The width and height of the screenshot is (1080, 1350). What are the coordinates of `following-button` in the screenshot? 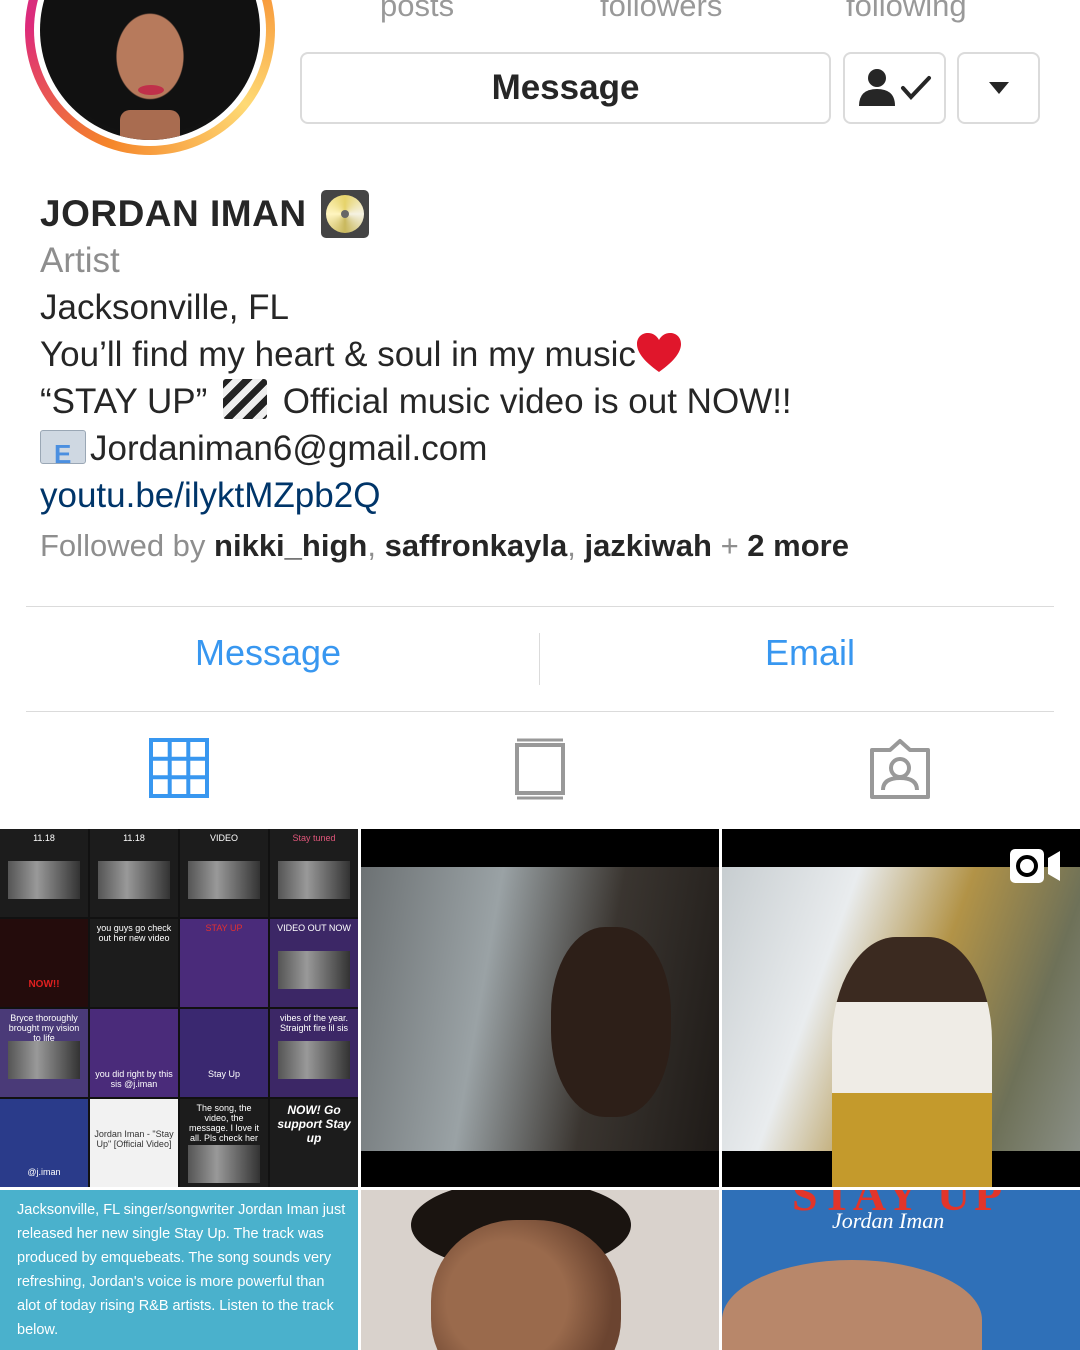 It's located at (894, 88).